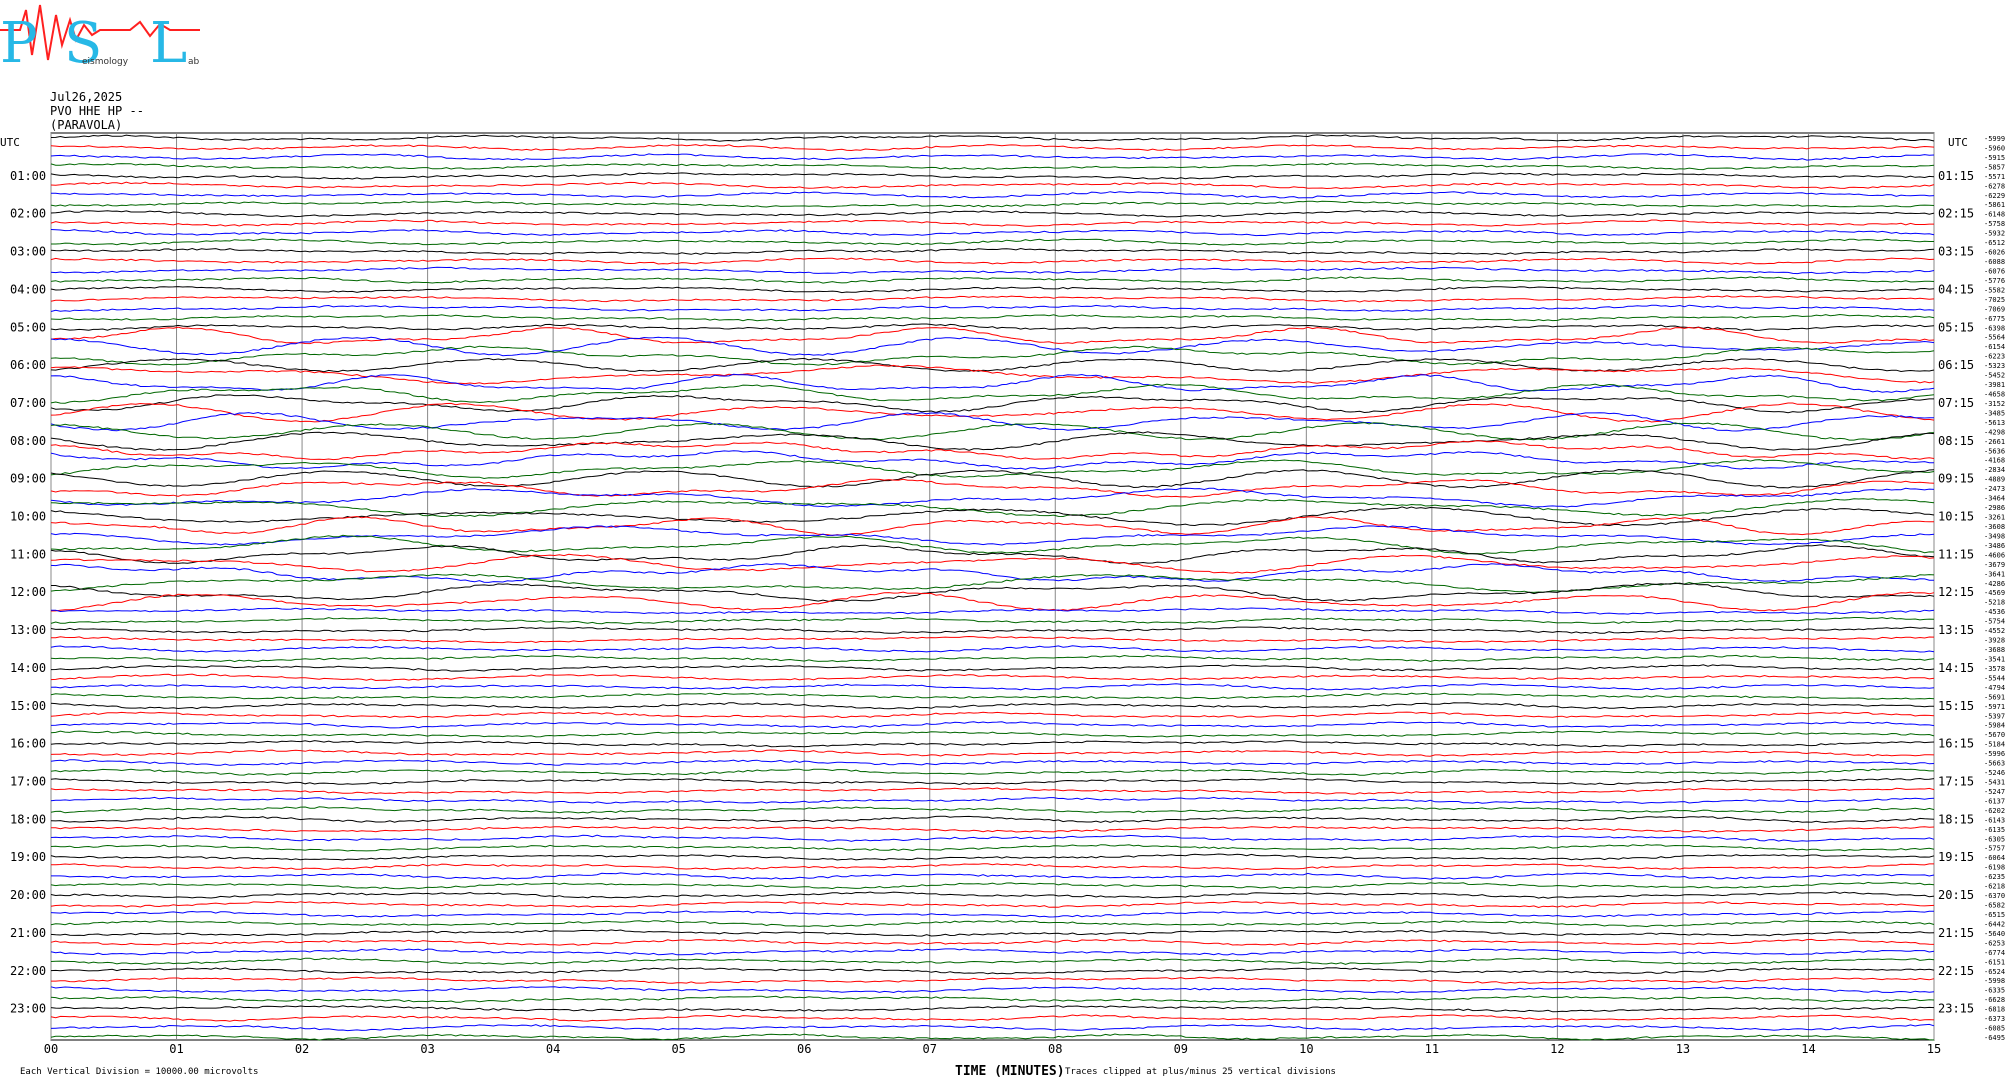  Describe the element at coordinates (1956, 1009) in the screenshot. I see `right-hour-label: 23:15` at that location.